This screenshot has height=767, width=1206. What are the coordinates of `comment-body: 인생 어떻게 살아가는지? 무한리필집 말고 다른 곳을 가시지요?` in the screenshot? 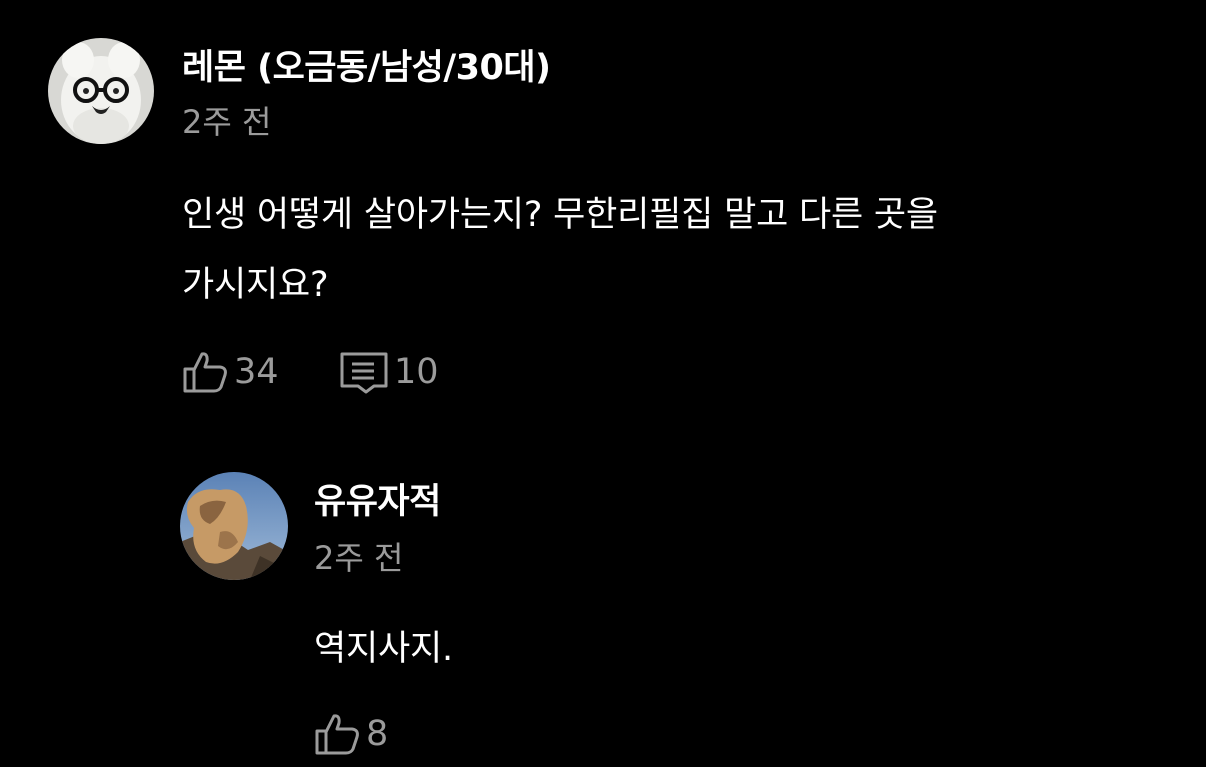 It's located at (560, 250).